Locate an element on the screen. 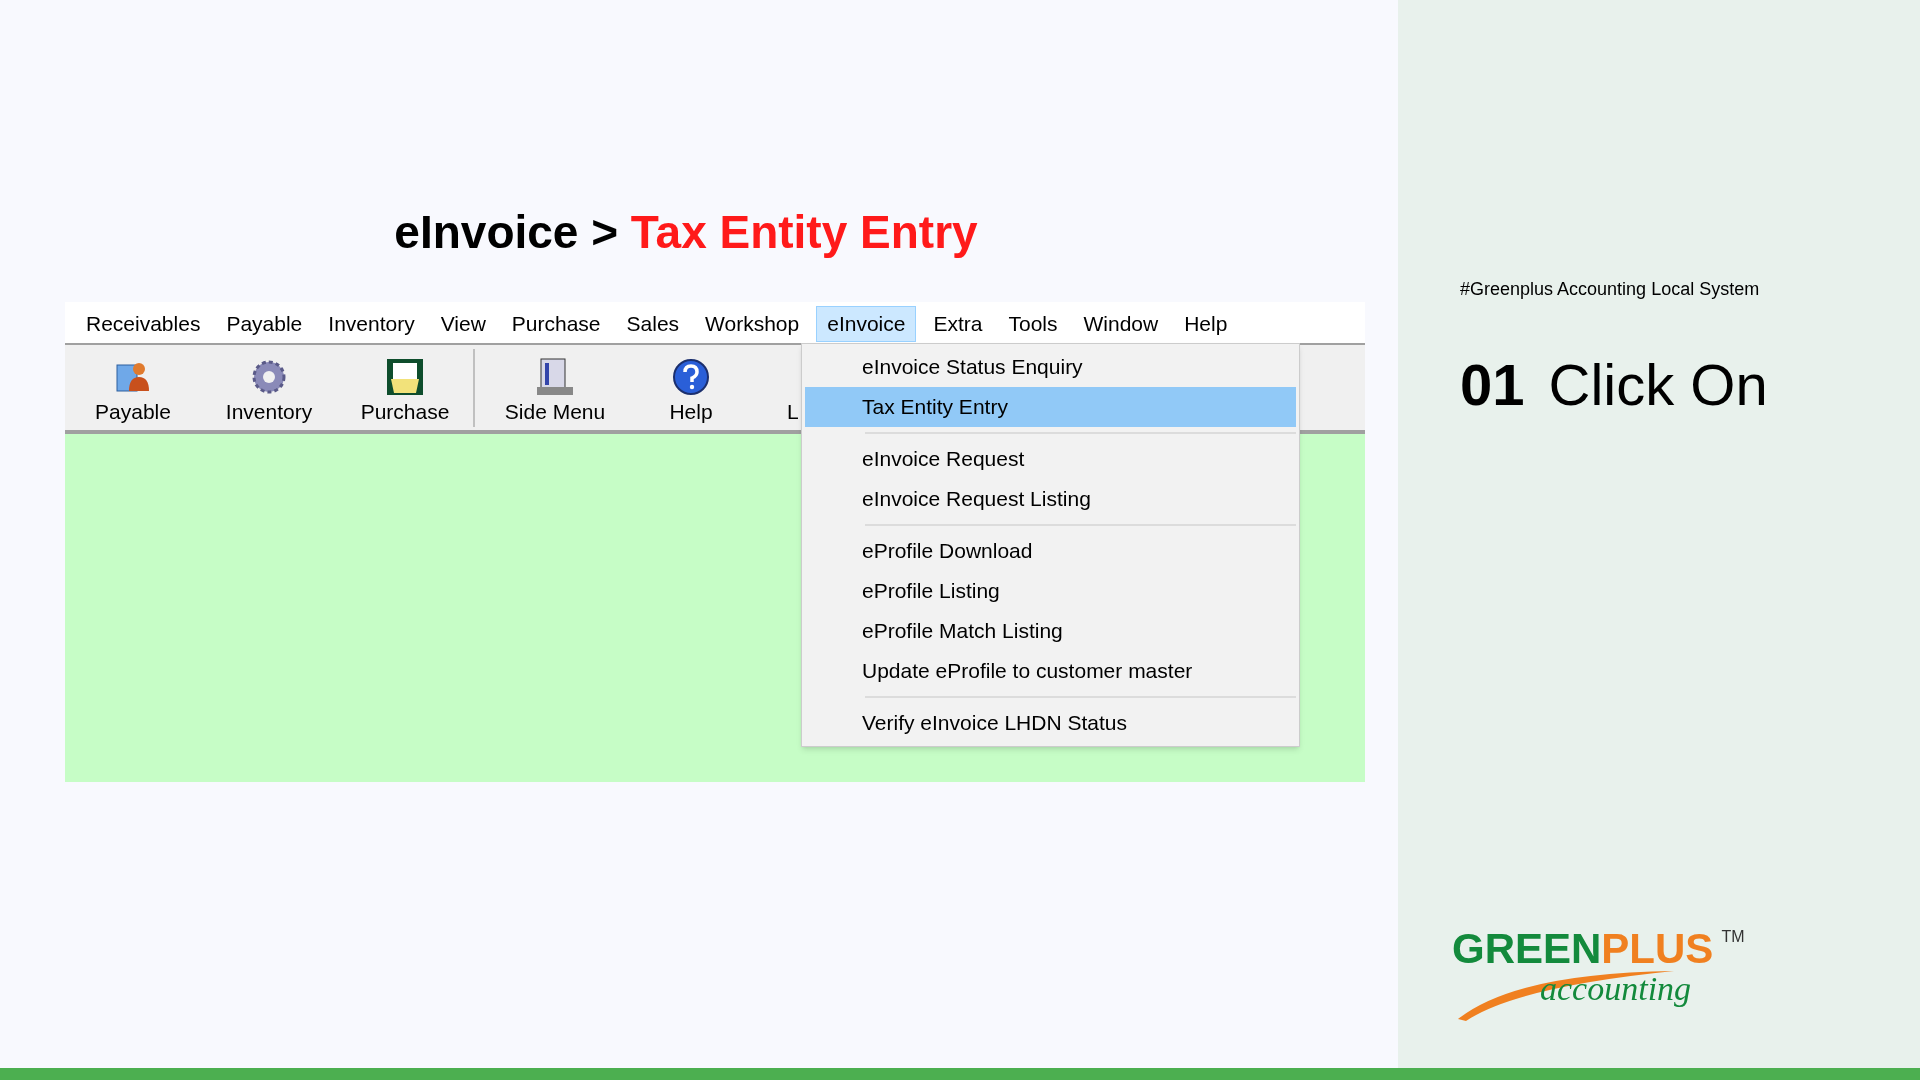 The height and width of the screenshot is (1080, 1920). step-number: 01 is located at coordinates (1492, 385).